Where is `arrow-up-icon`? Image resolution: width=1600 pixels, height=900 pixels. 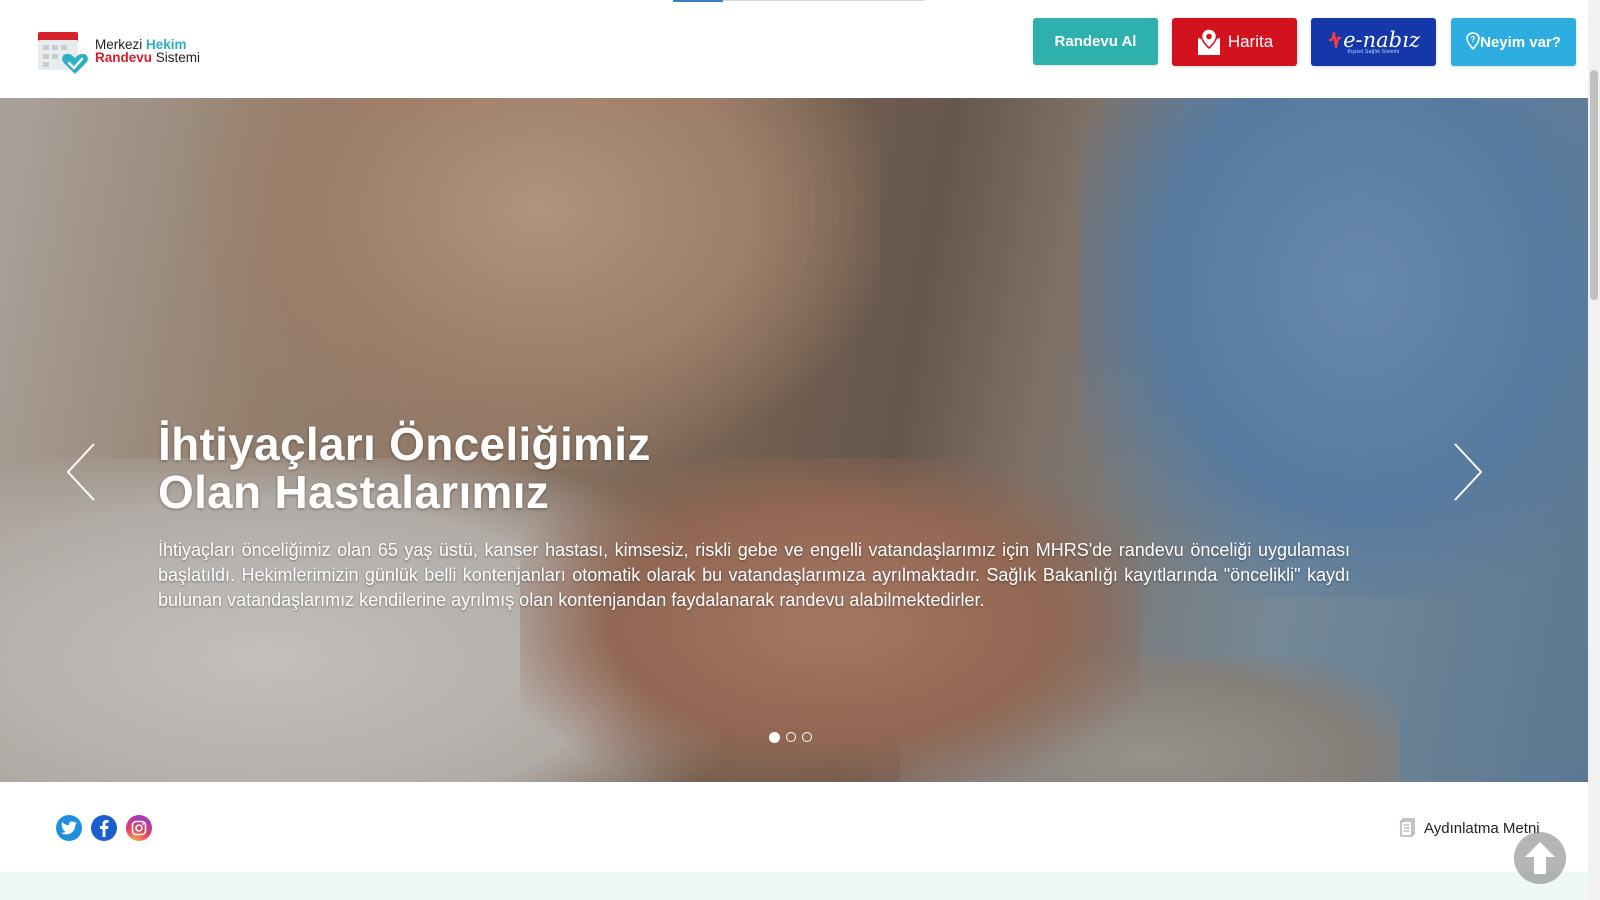
arrow-up-icon is located at coordinates (1540, 858).